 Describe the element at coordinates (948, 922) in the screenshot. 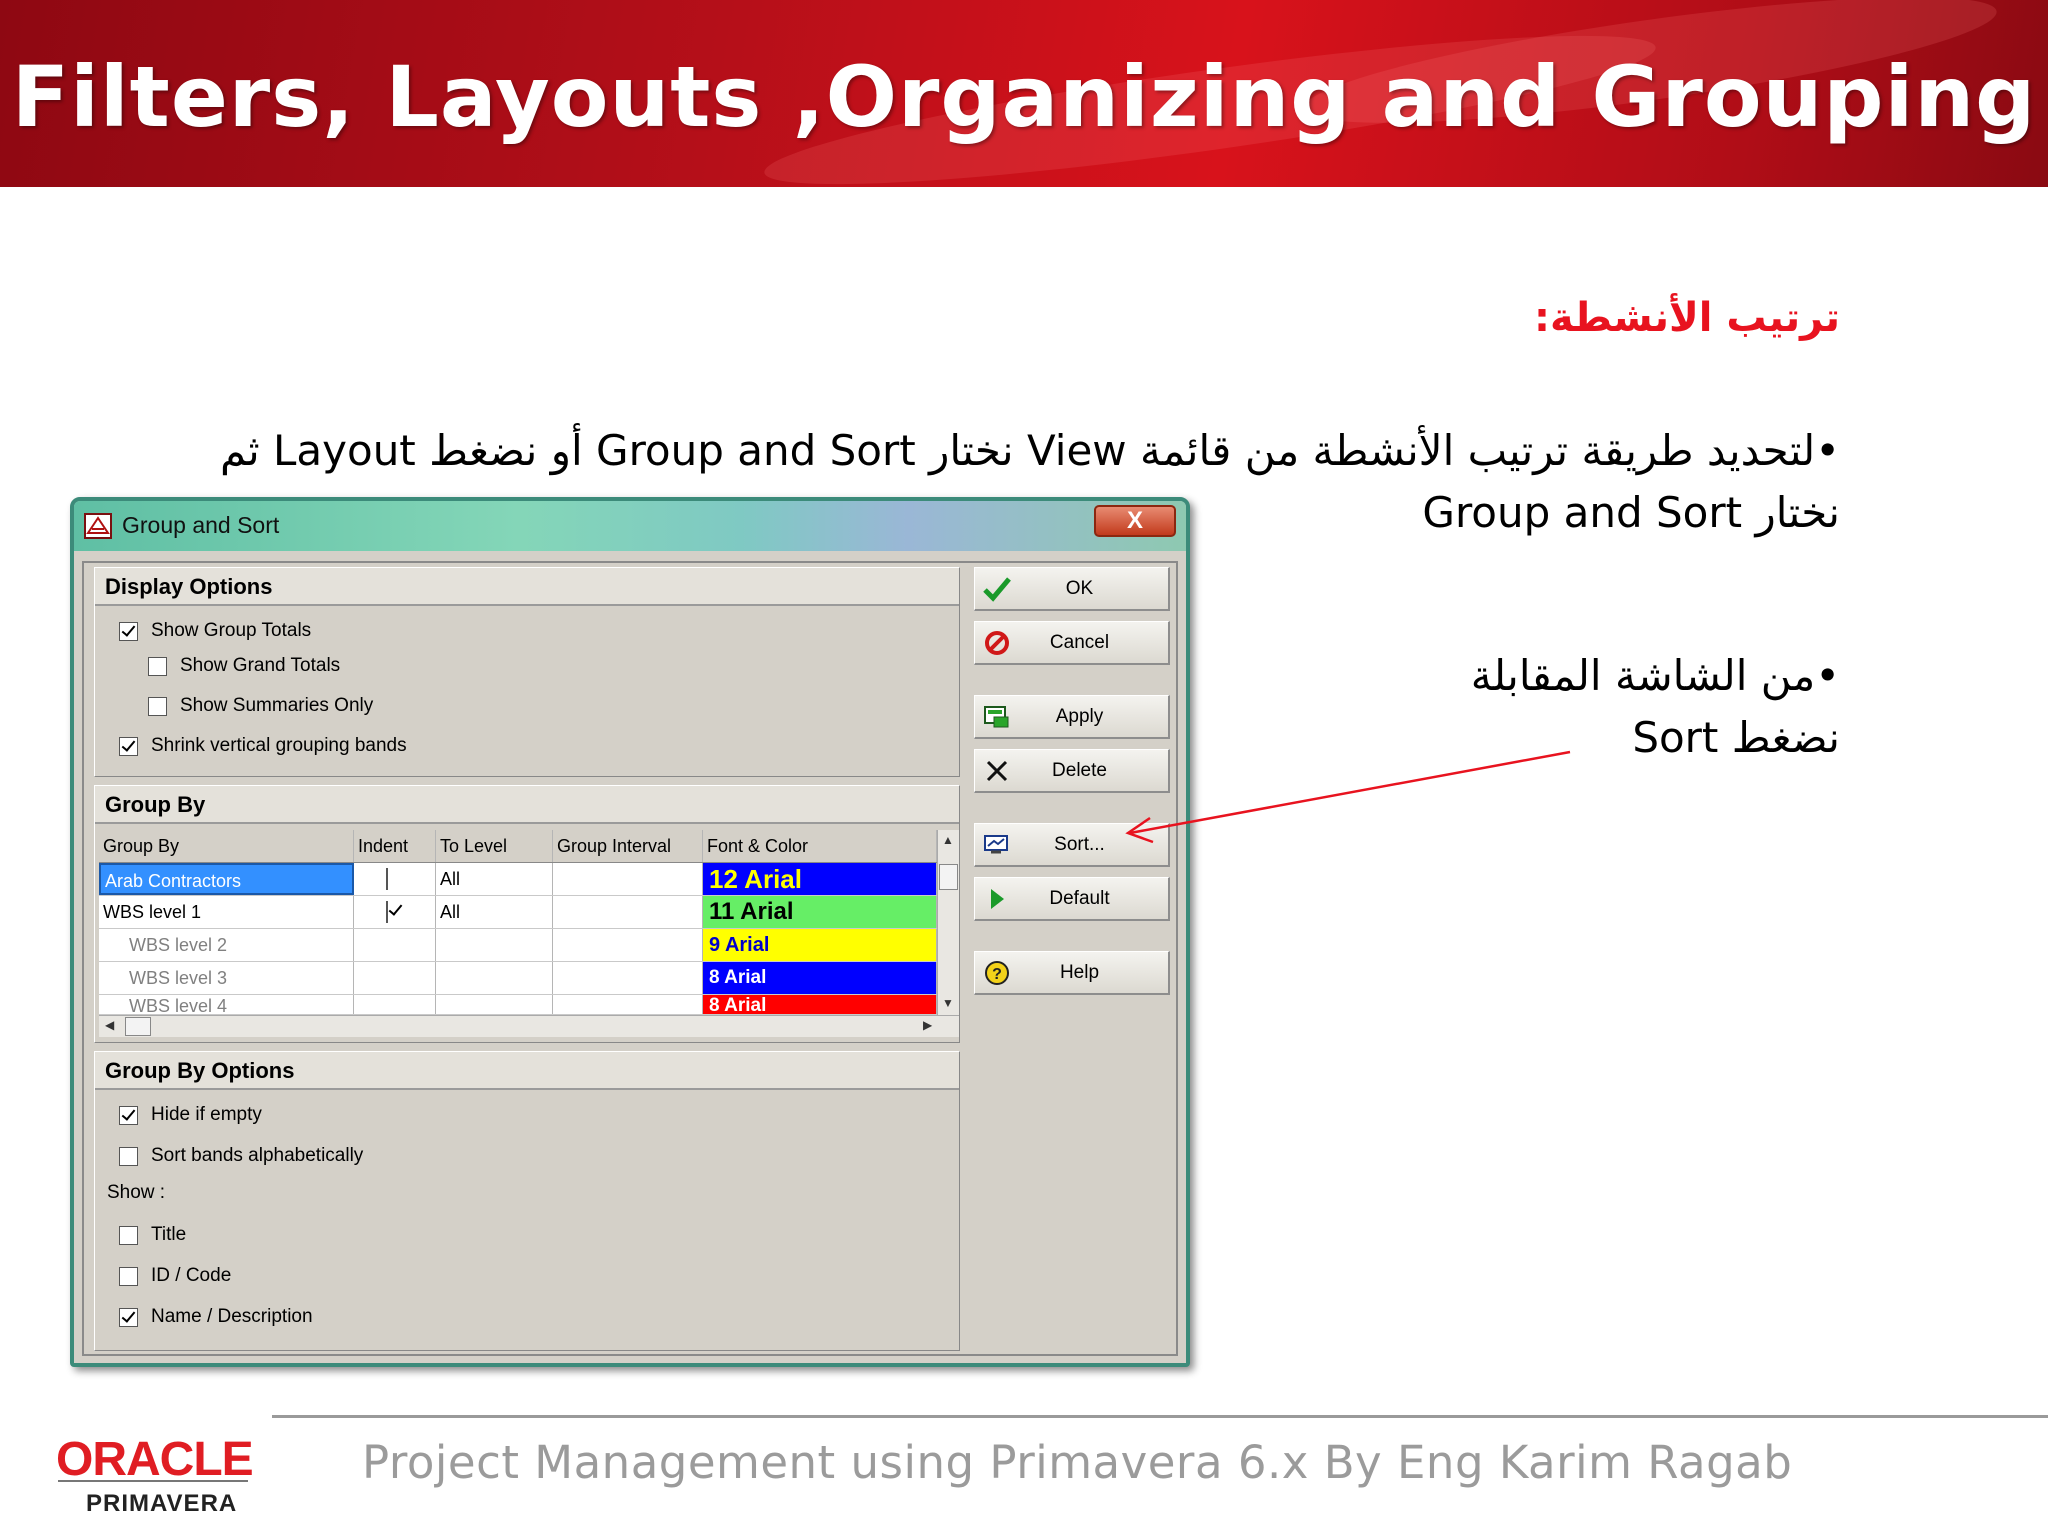

I see `vertical-scrollbar: ▲ ▼` at that location.